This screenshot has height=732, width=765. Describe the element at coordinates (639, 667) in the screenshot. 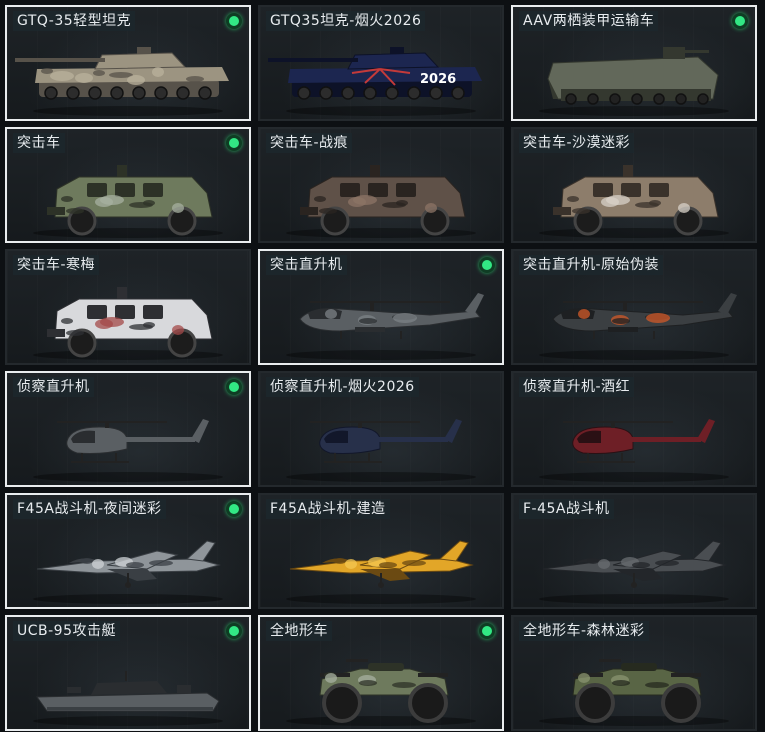

I see `seat` at that location.